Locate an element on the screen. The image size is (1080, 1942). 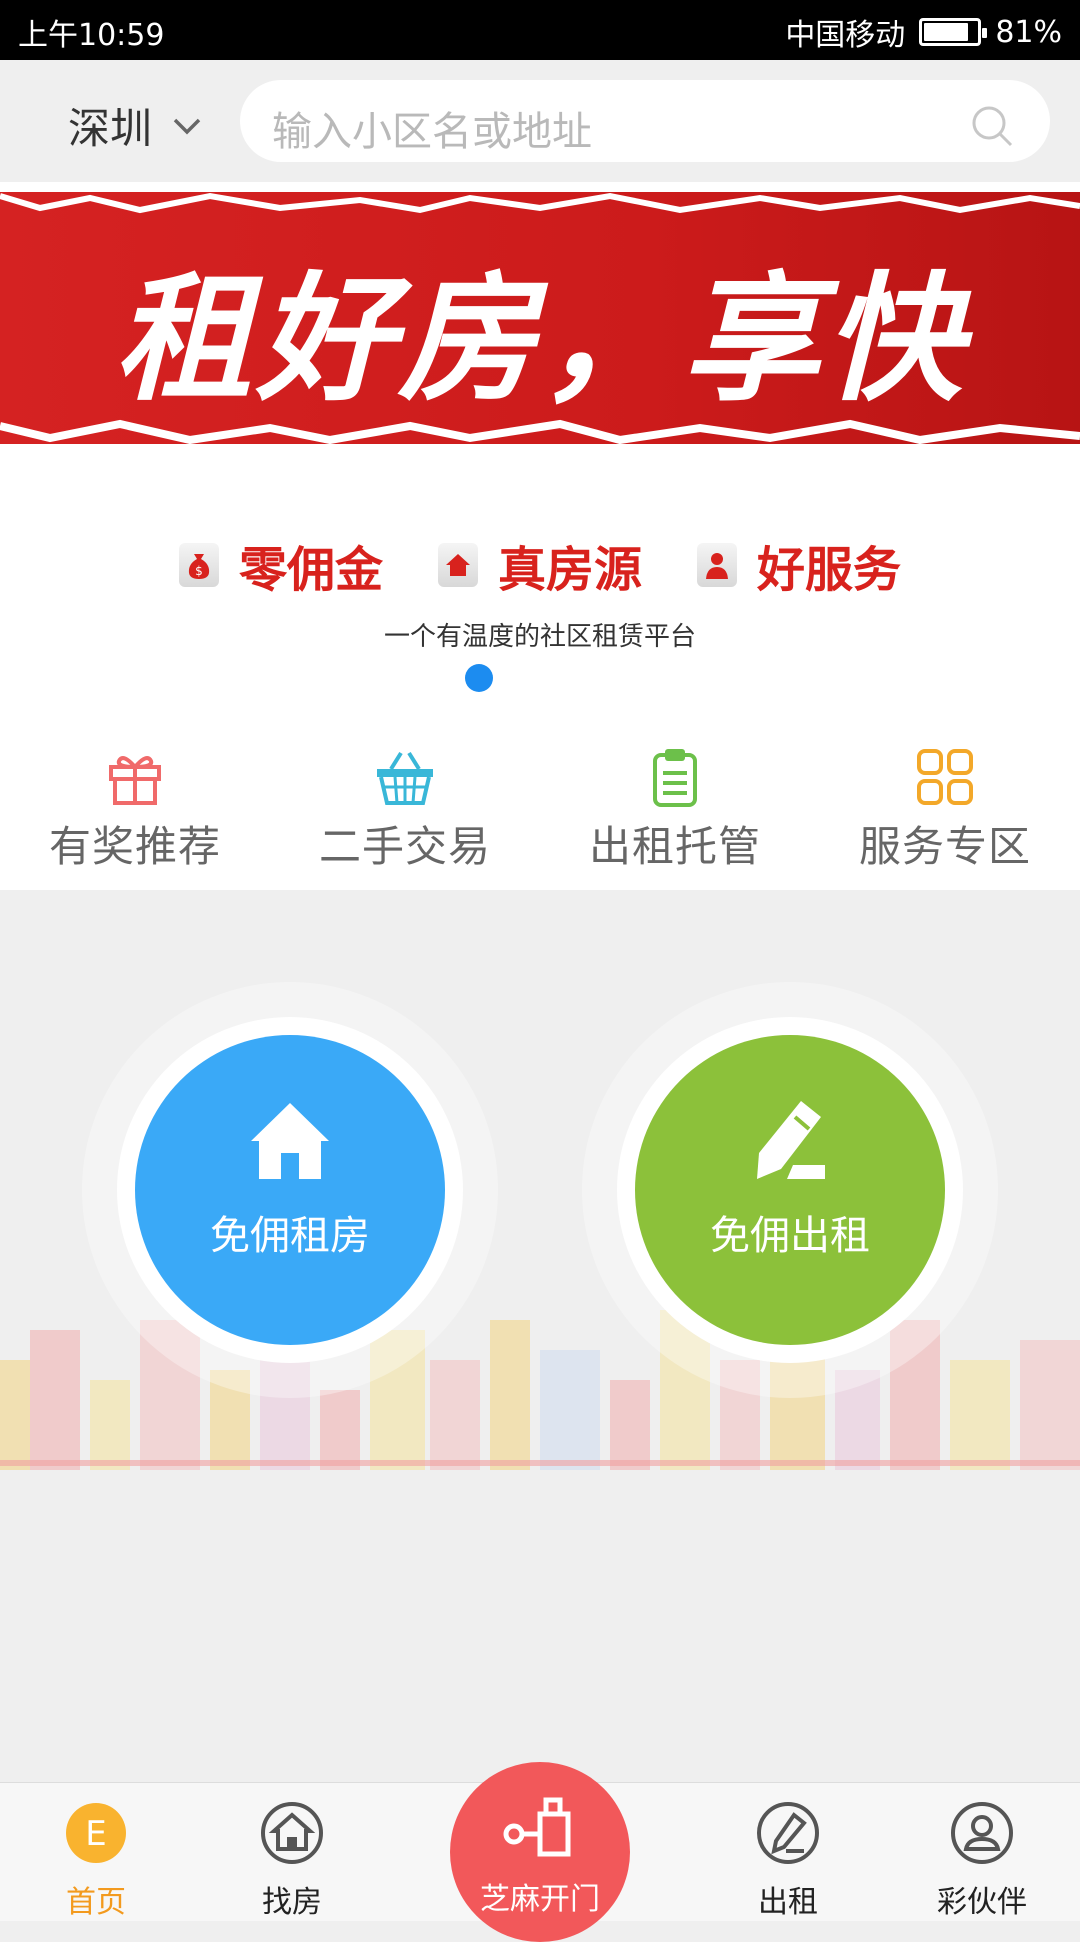
banner: 租好房，享快乐！ is located at coordinates (540, 321).